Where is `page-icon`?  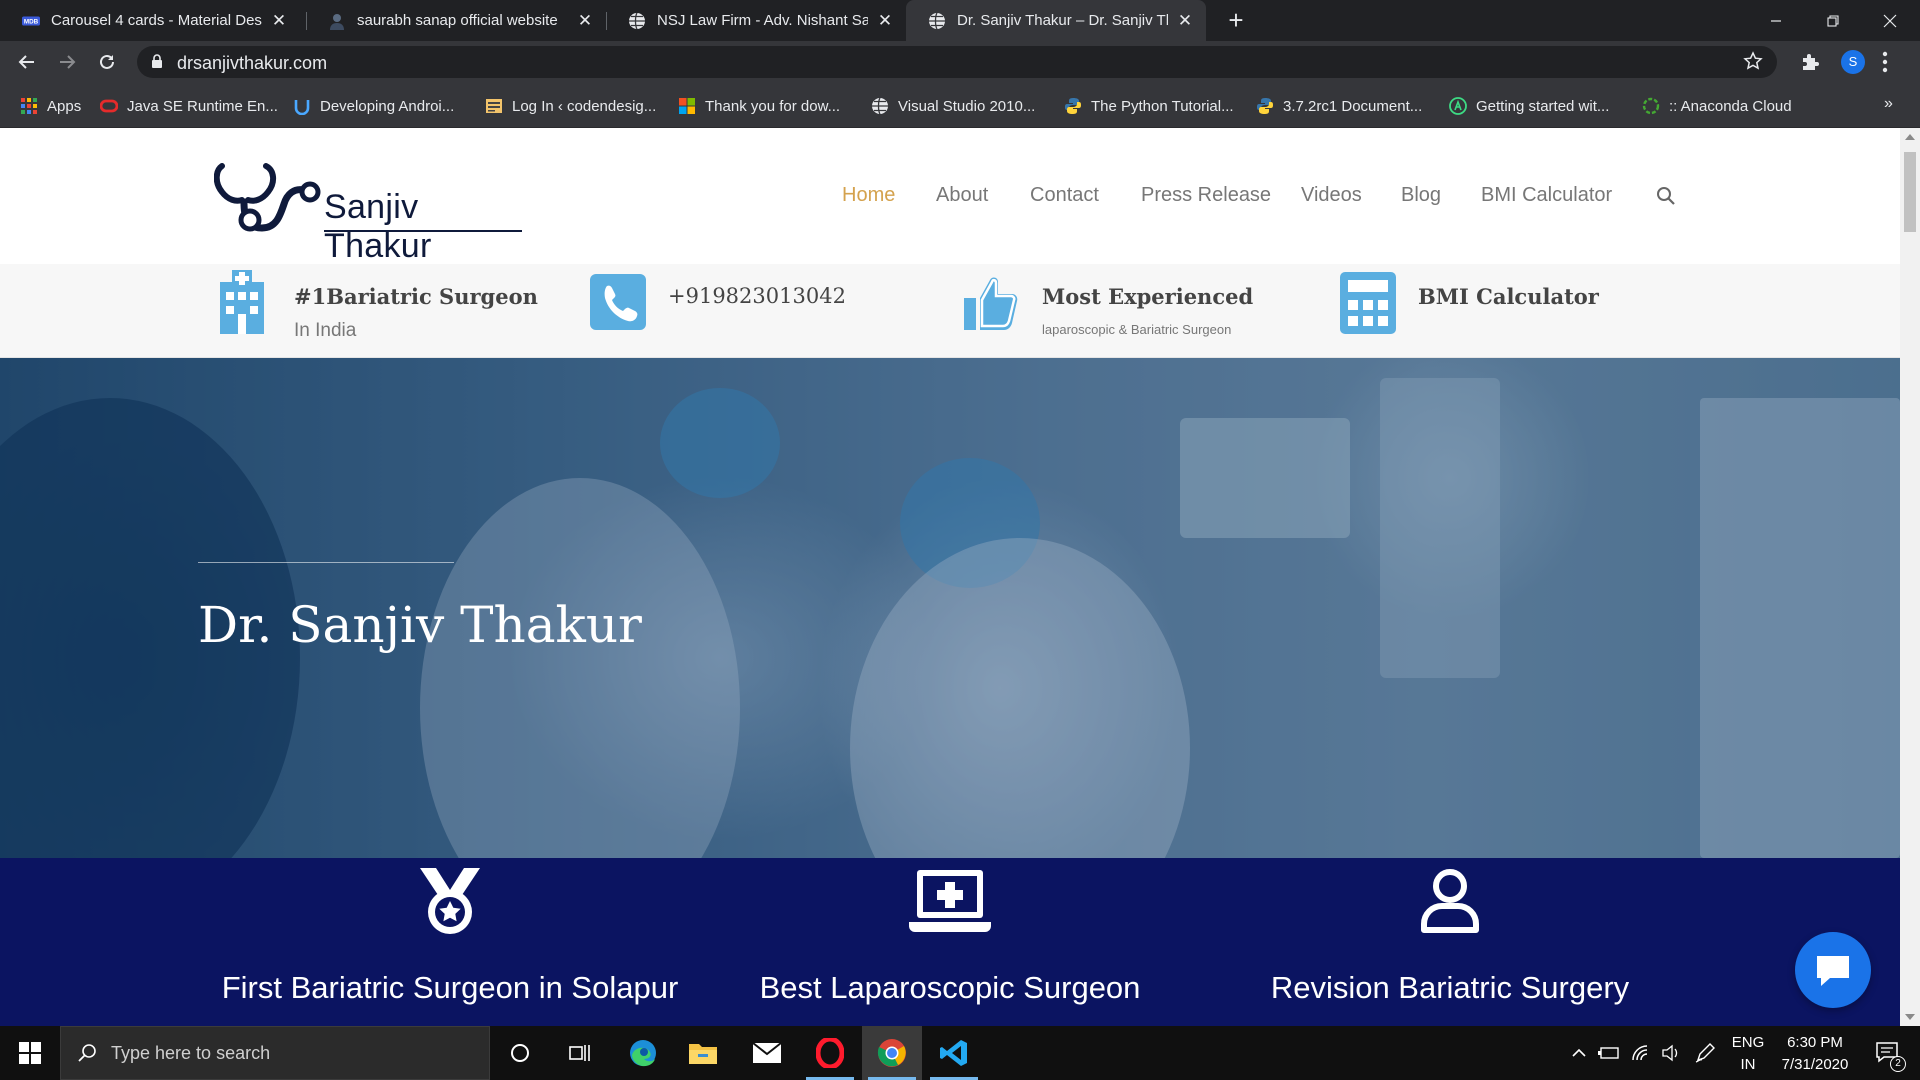 page-icon is located at coordinates (494, 106).